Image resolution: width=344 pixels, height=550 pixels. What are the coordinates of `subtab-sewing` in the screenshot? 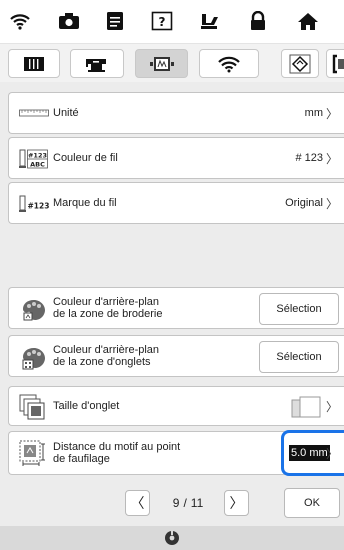 It's located at (97, 63).